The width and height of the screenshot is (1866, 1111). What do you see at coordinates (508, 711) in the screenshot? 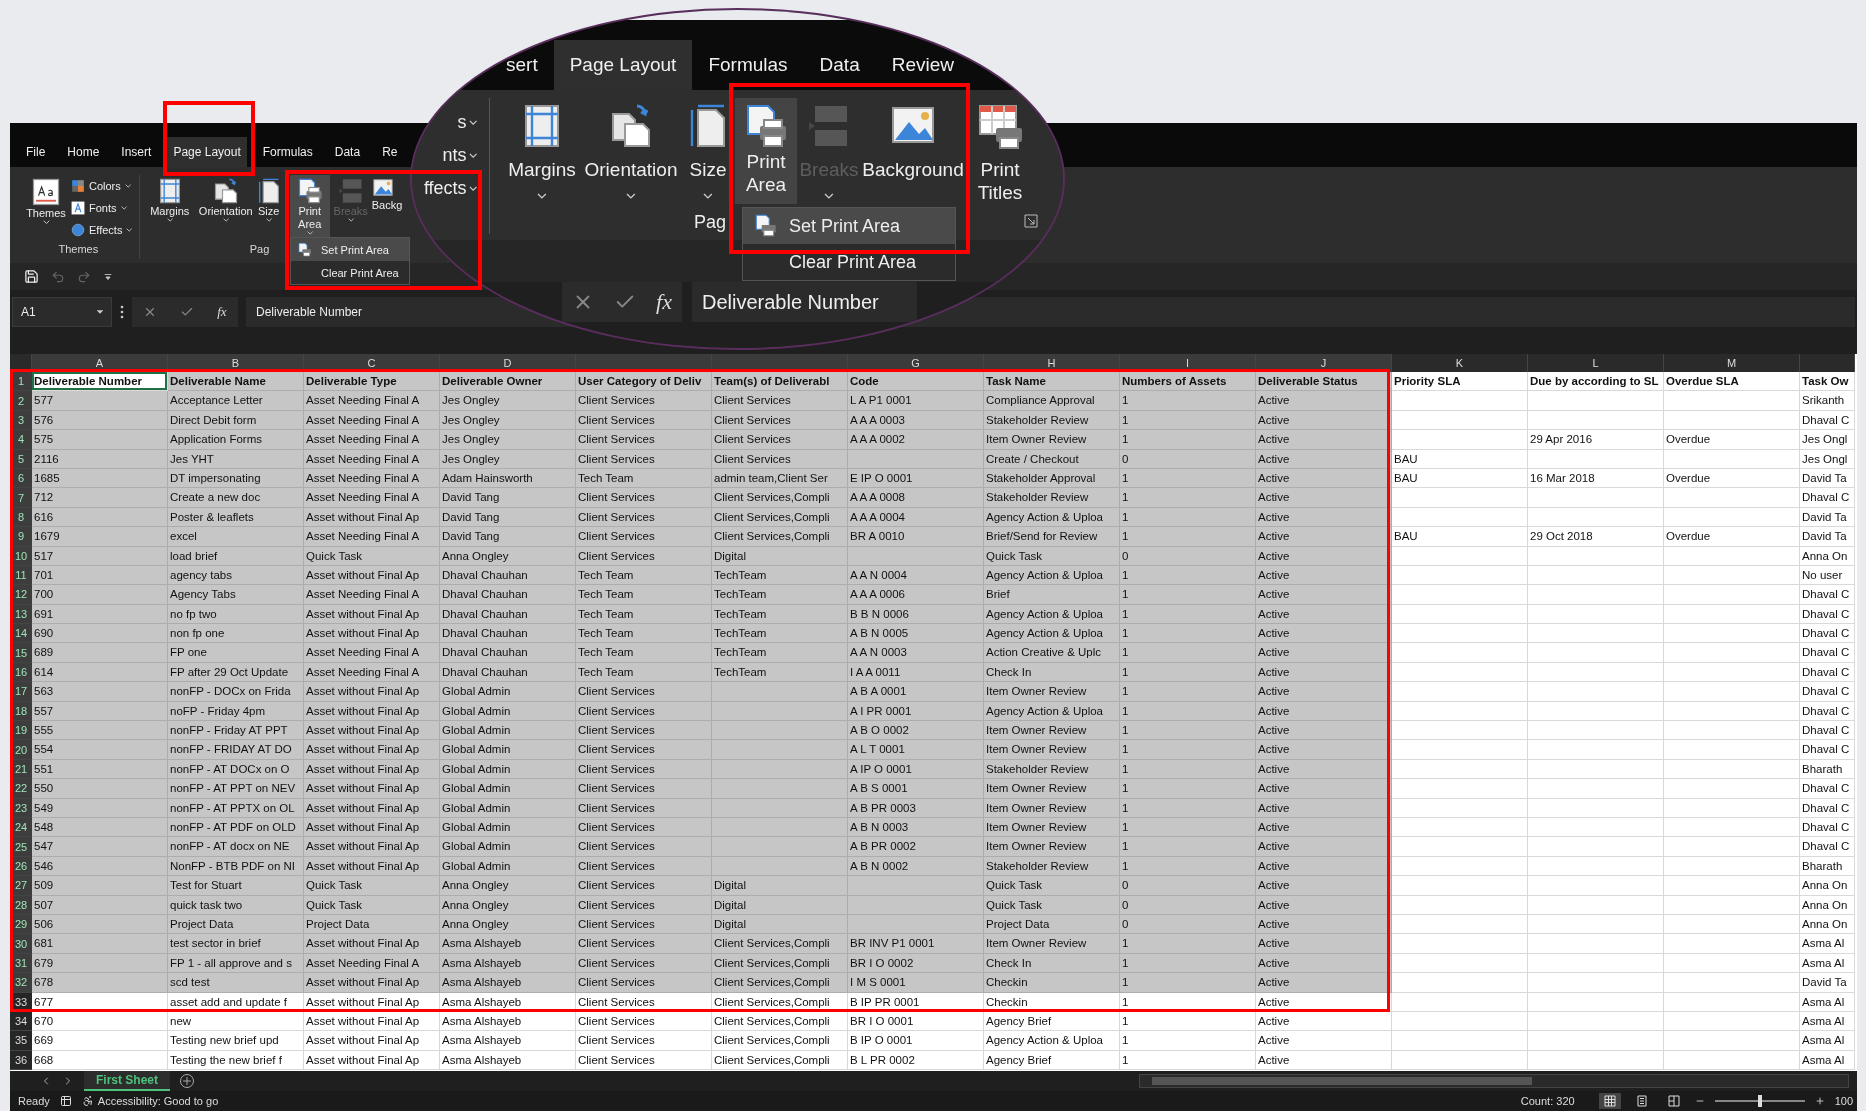
I see `table-cell: Global Admin` at bounding box center [508, 711].